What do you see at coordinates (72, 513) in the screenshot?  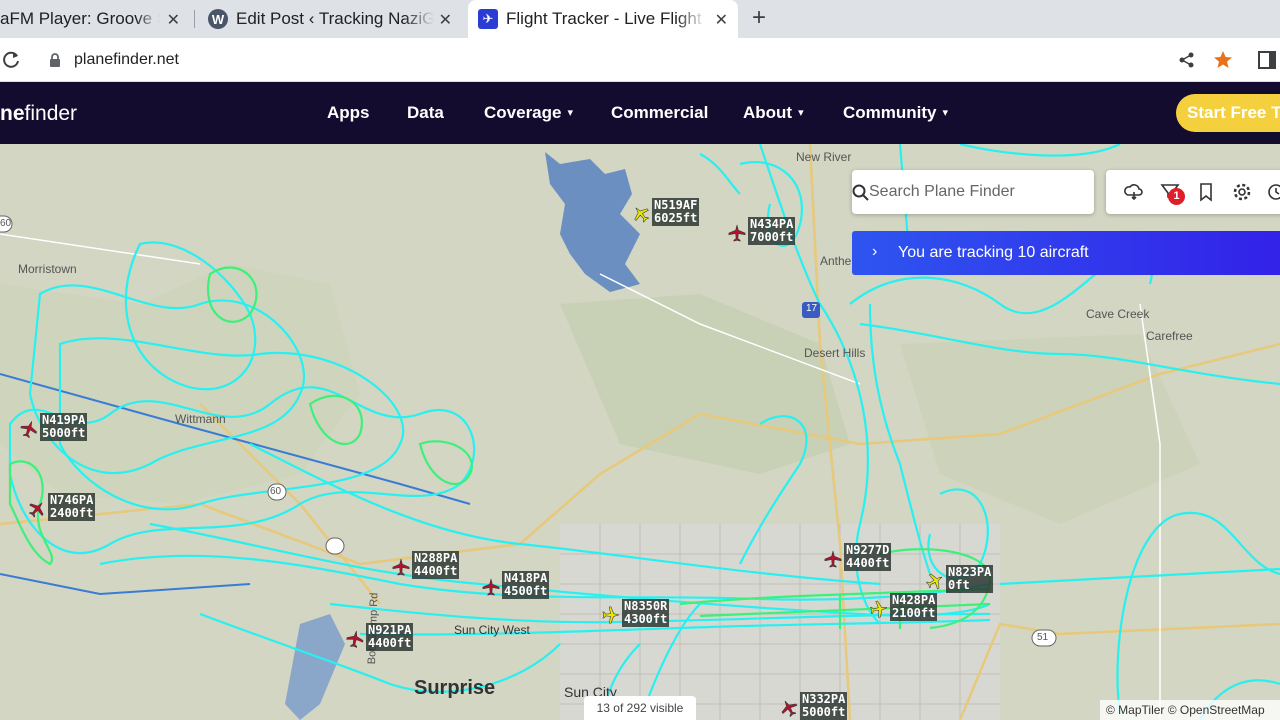 I see `aircraft-altitude: 2400ft` at bounding box center [72, 513].